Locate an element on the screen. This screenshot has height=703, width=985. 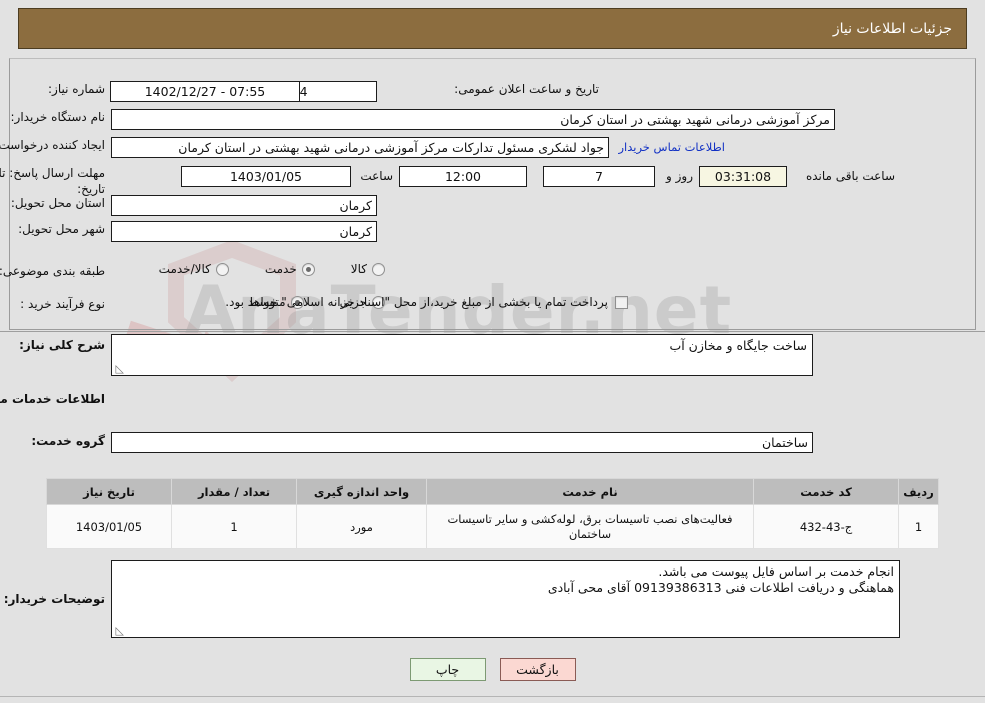
cell-quantity: 1 is located at coordinates (234, 526).